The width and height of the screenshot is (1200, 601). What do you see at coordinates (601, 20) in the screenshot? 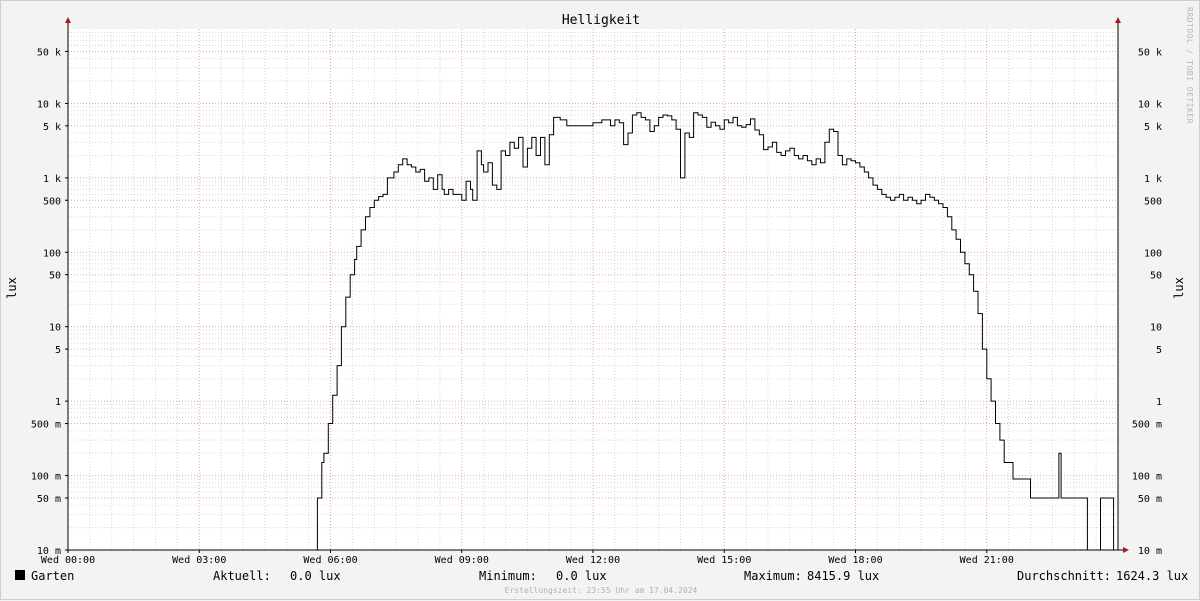
I see `chart-title: Helligkeit` at bounding box center [601, 20].